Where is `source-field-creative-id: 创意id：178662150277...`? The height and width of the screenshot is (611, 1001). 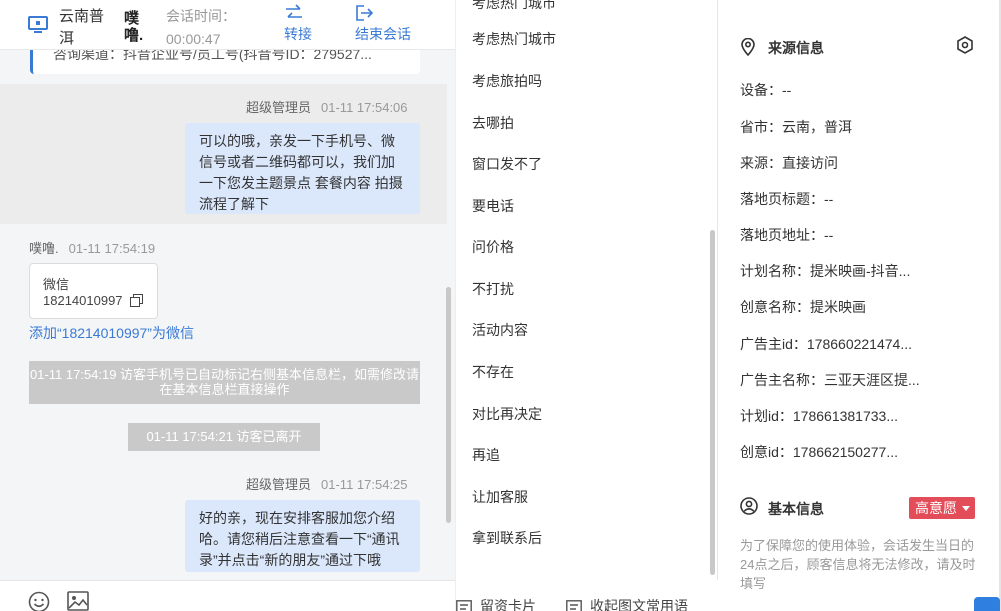 source-field-creative-id: 创意id：178662150277... is located at coordinates (819, 452).